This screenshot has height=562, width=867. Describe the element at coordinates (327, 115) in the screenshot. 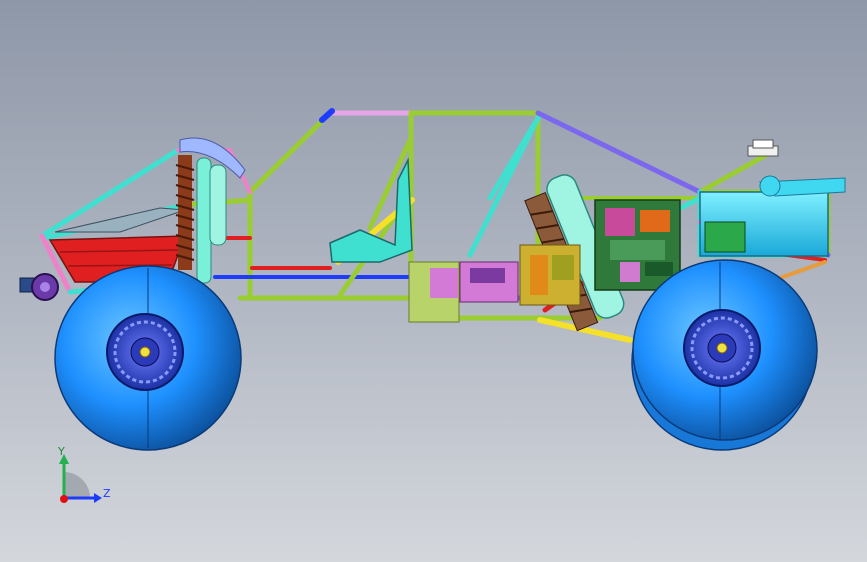

I see `windshield-pillar-tip` at that location.